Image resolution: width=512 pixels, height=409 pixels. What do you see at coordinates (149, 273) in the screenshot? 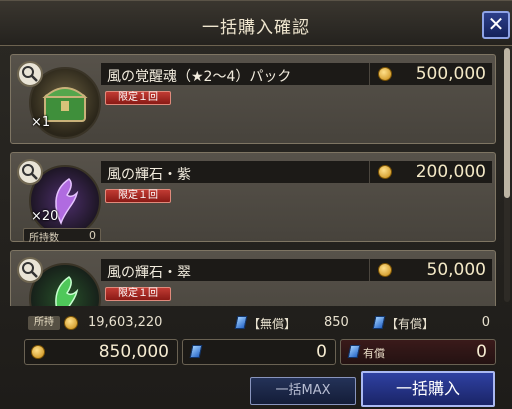
I see `item-name: 風の輝石・翠` at bounding box center [149, 273].